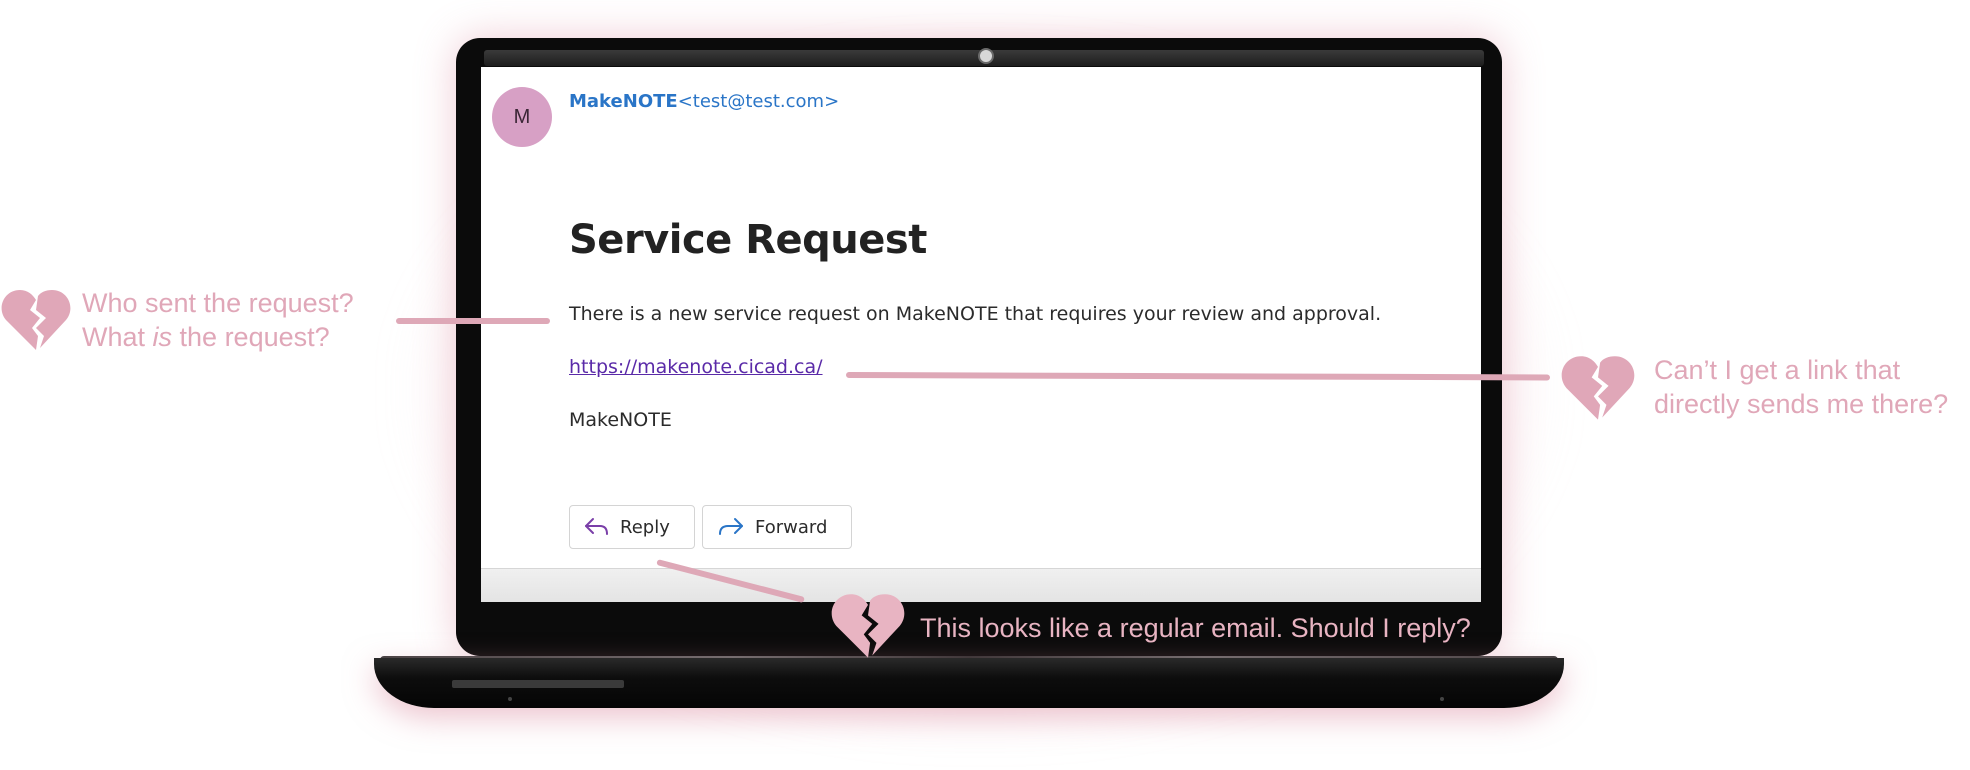  I want to click on left-callout-line2: What is the request?, so click(218, 337).